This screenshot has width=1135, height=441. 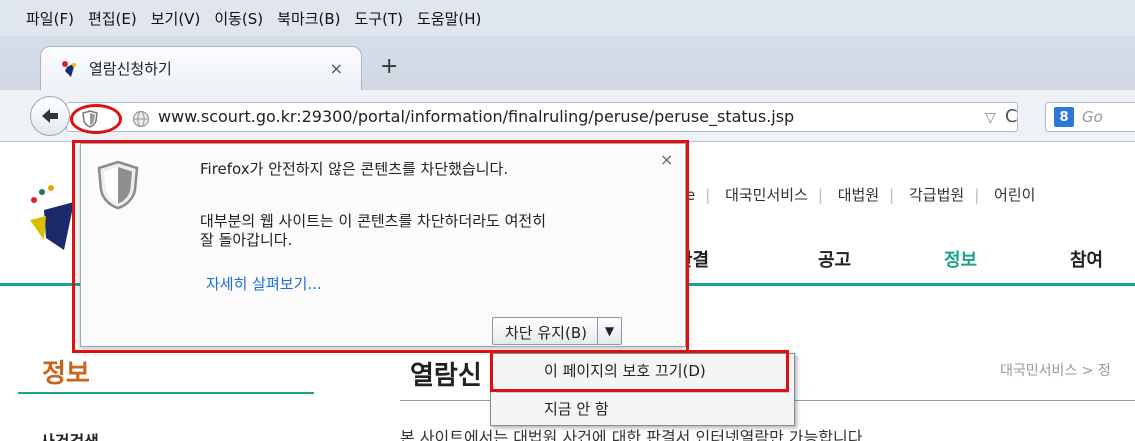 I want to click on back-arrow-icon, so click(x=50, y=116).